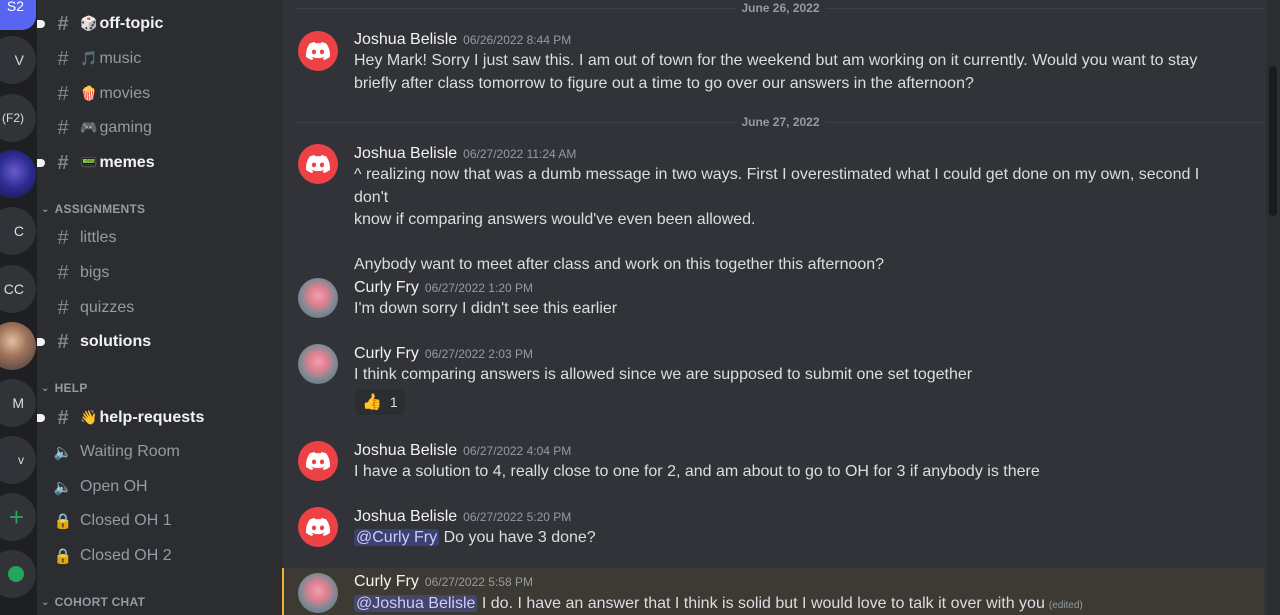 This screenshot has width=1280, height=615. I want to click on voice-channel-waiting-room: 🔈 Waiting Room, so click(159, 452).